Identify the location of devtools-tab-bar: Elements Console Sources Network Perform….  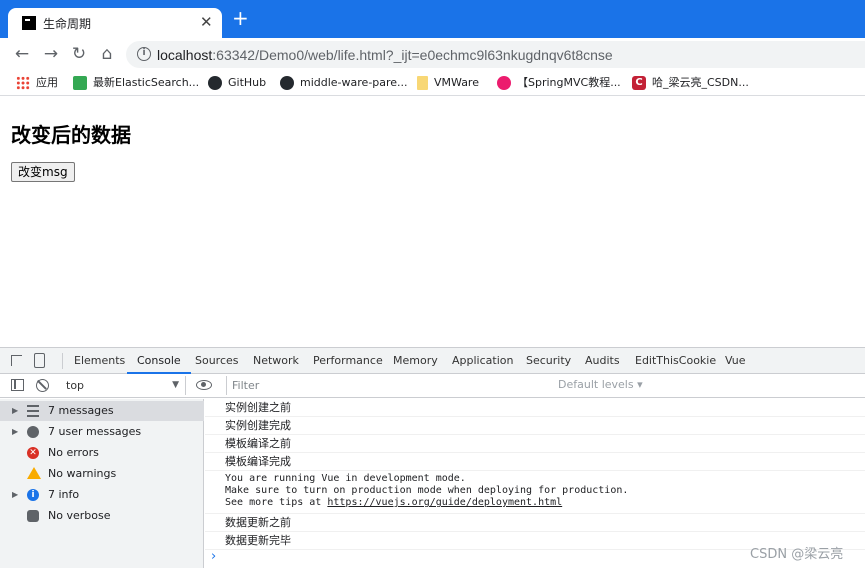
(432, 361).